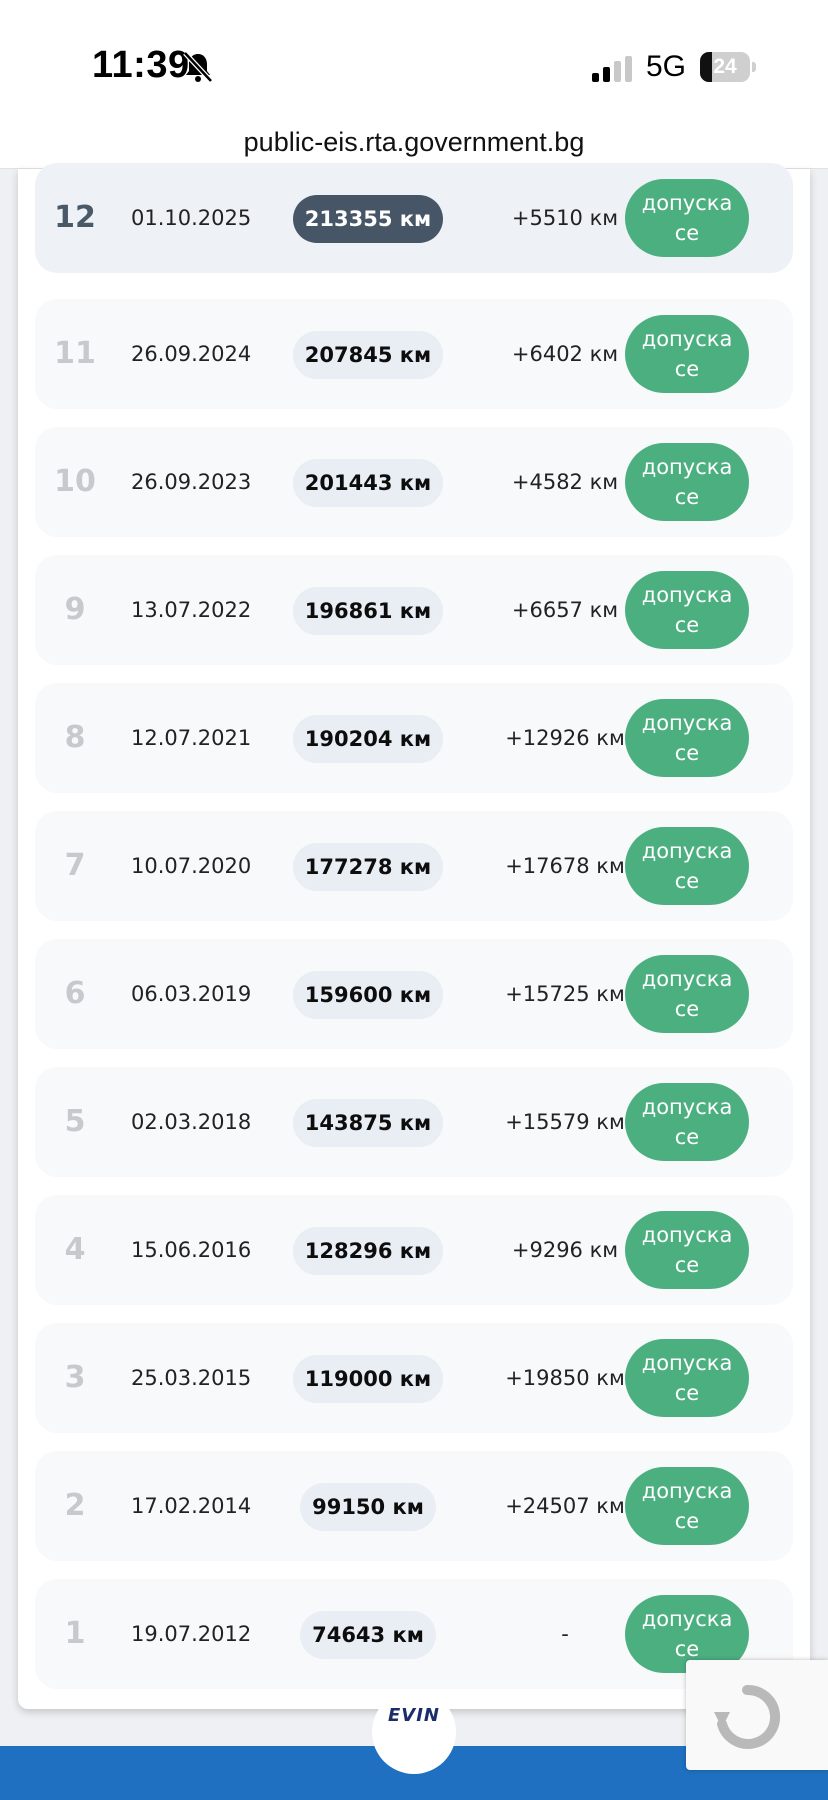 This screenshot has width=828, height=1800. What do you see at coordinates (75, 1633) in the screenshot?
I see `inspection-number: 1` at bounding box center [75, 1633].